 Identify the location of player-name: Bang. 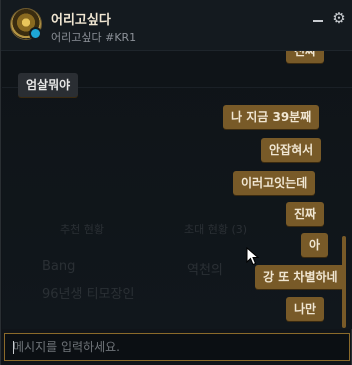
(59, 266).